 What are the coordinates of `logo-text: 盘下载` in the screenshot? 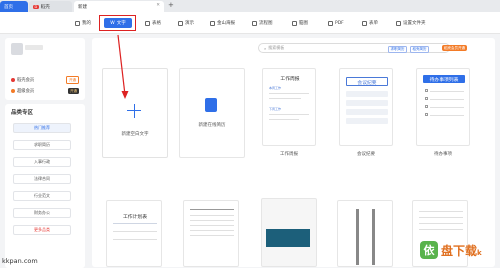 It's located at (459, 250).